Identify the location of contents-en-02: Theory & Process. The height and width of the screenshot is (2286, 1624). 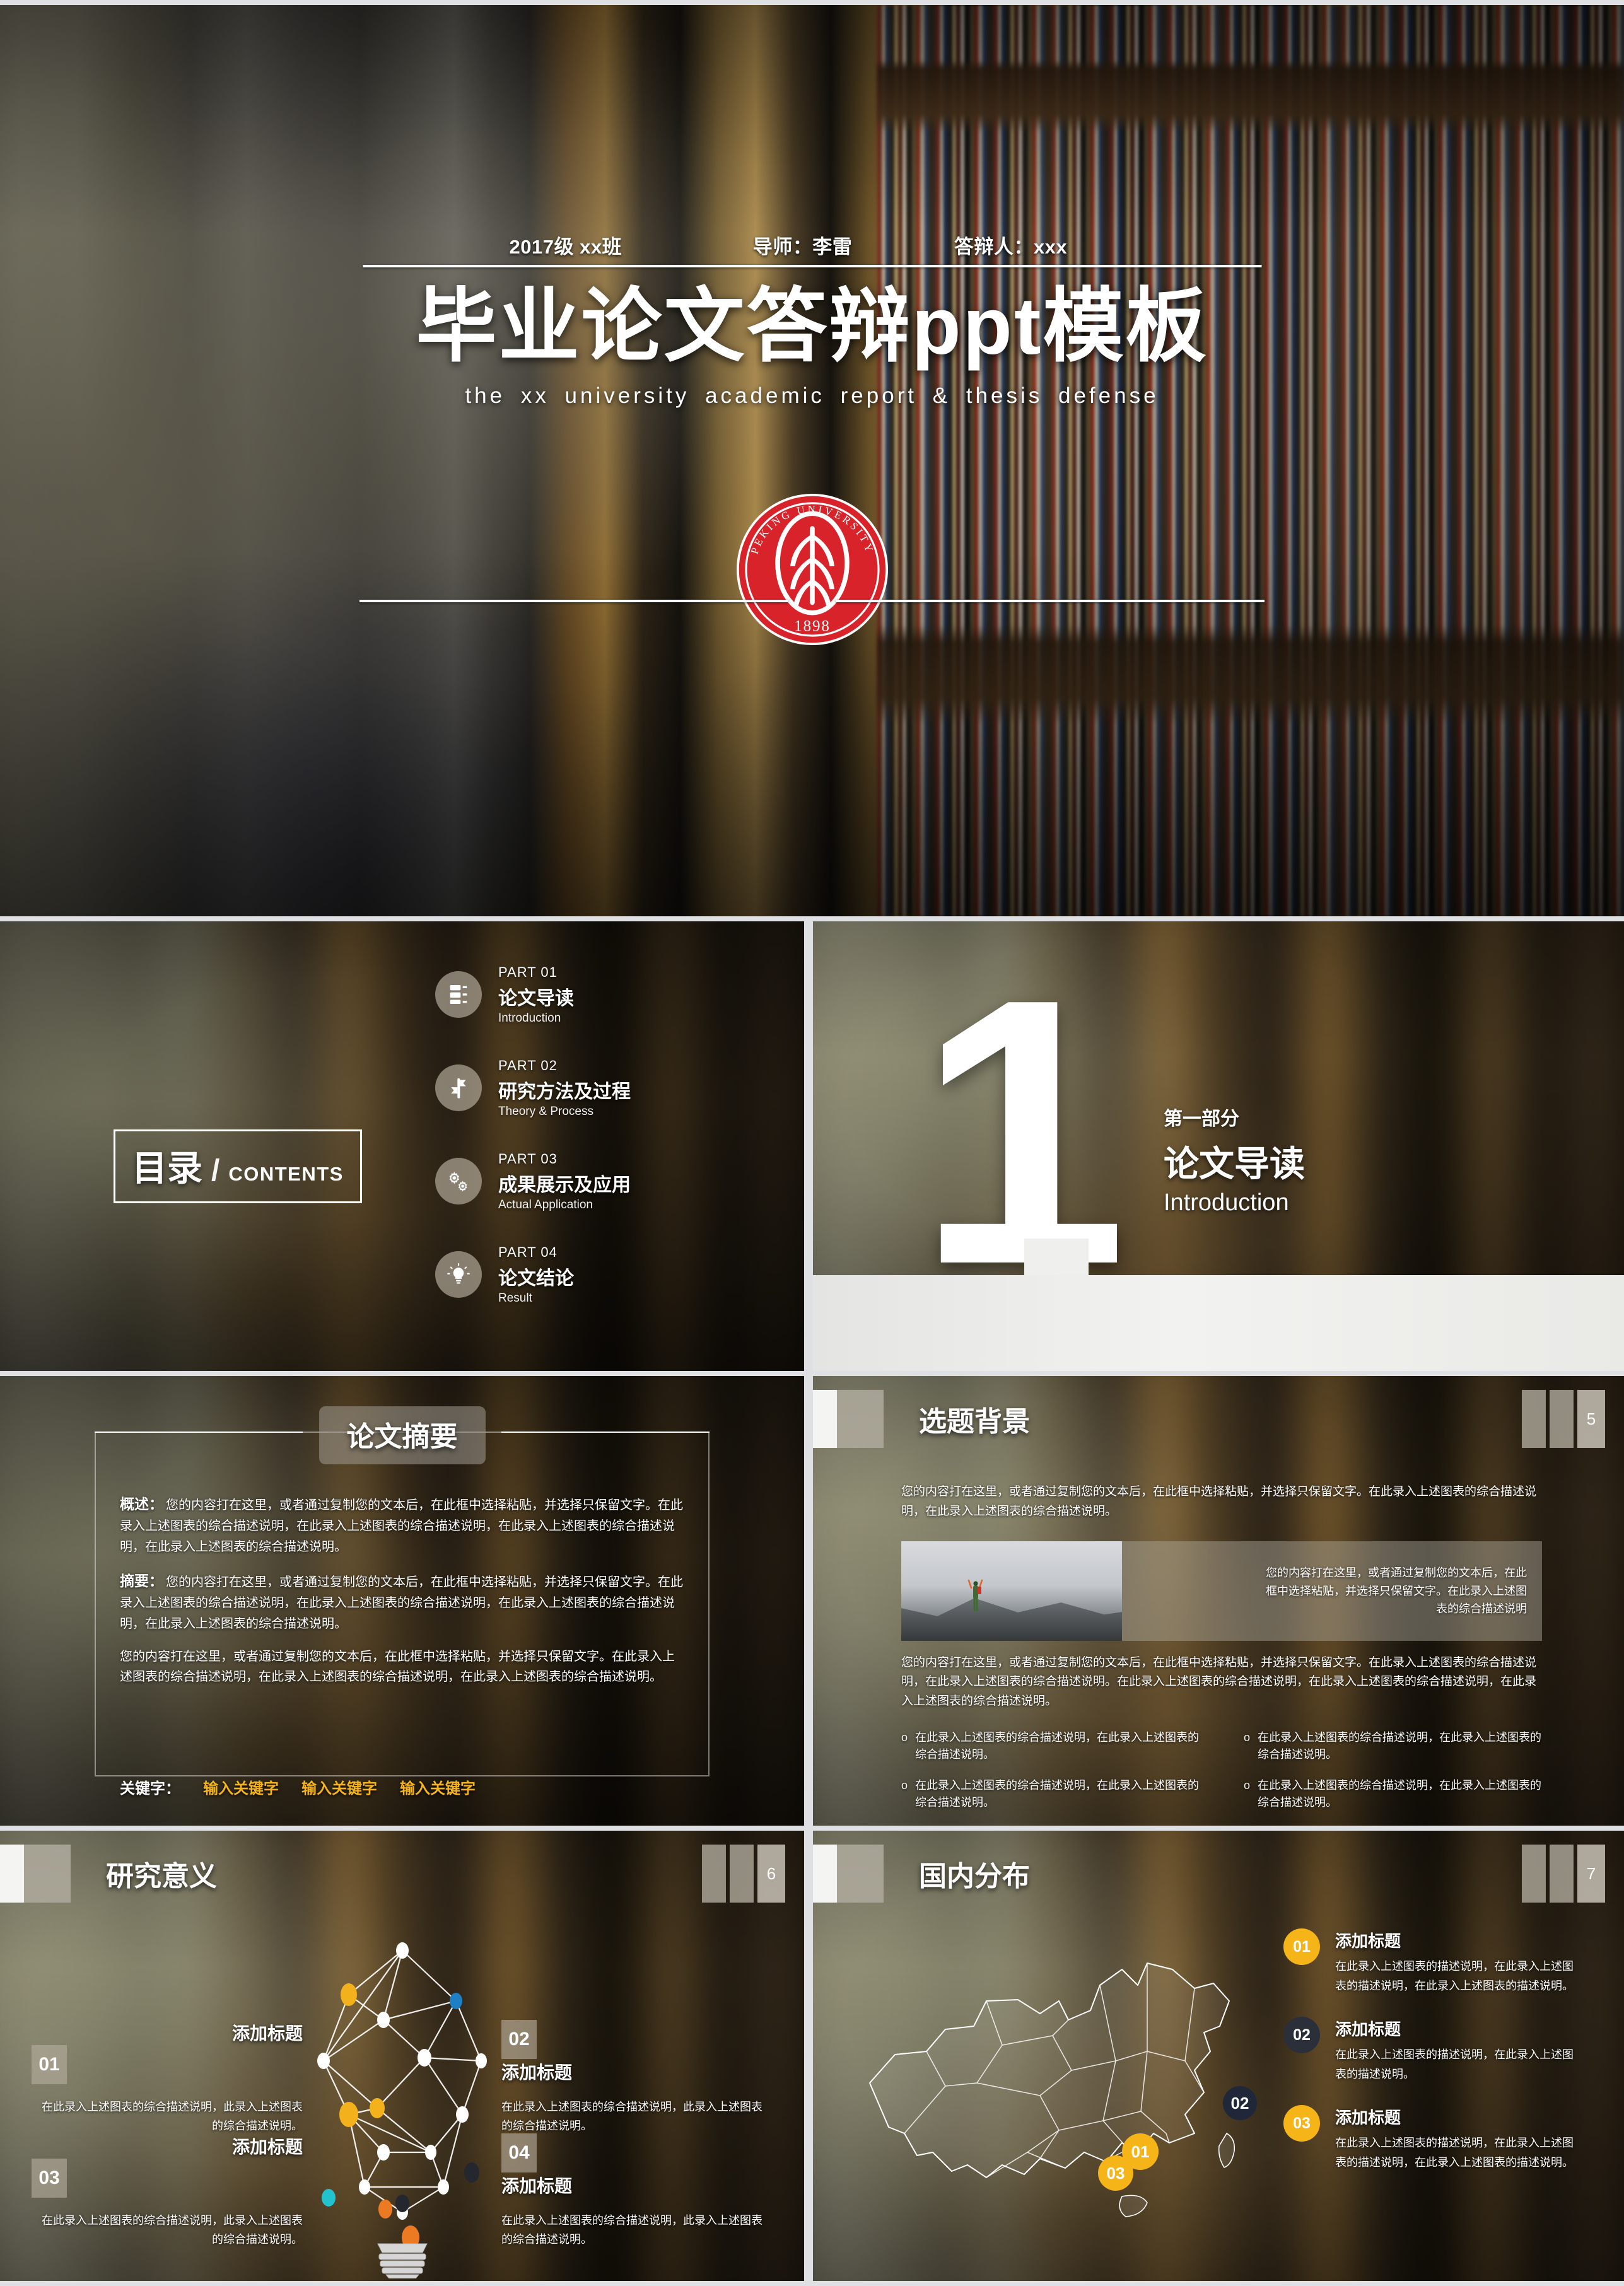
(546, 1111).